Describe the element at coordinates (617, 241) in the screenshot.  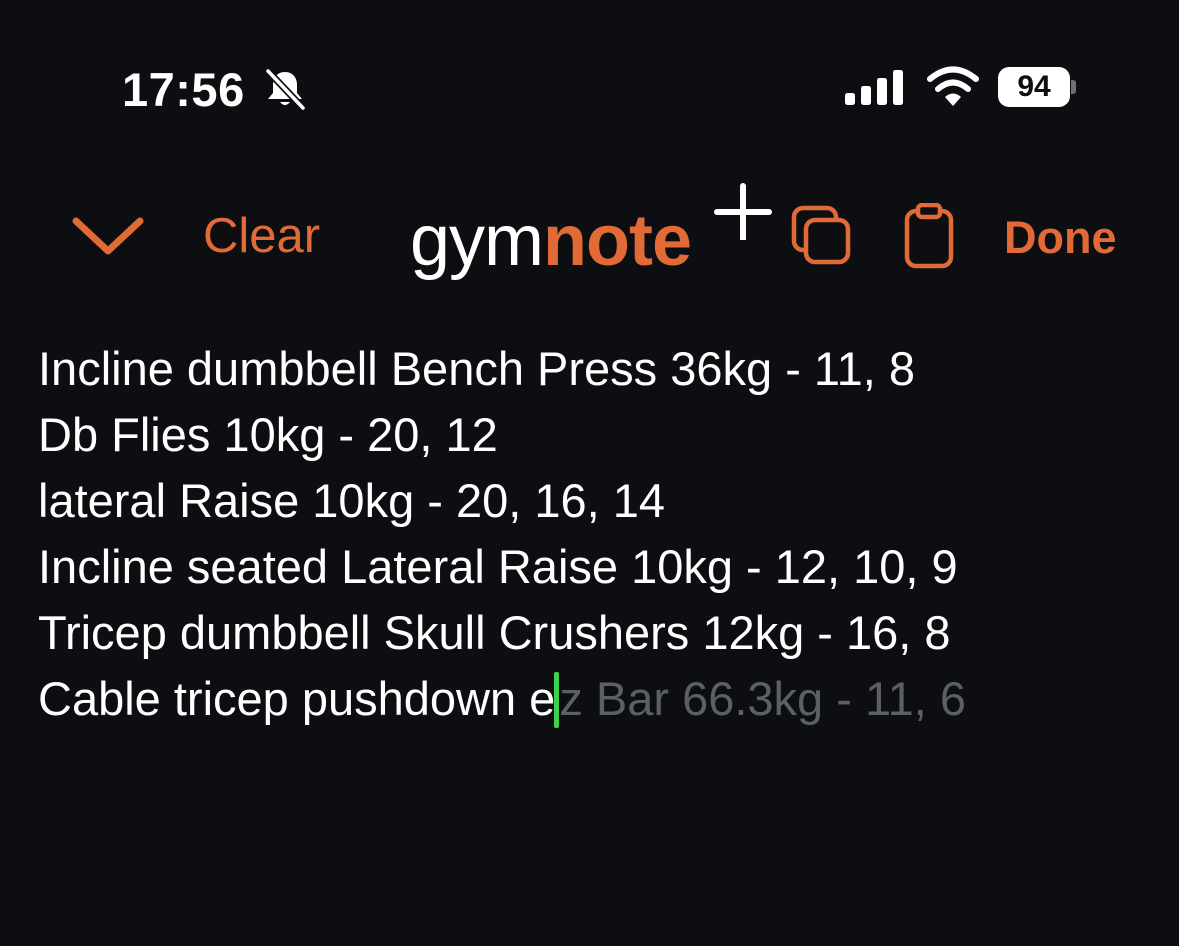
I see `logo-note-text: note` at that location.